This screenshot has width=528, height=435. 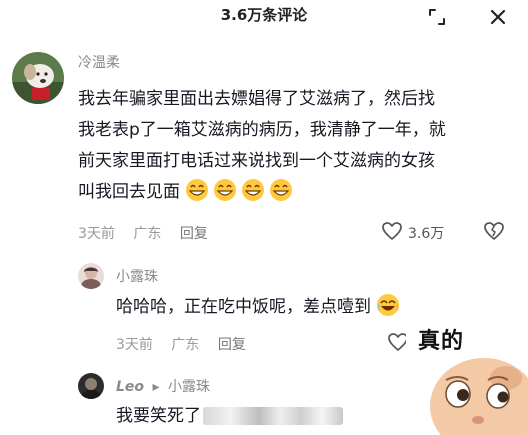 I want to click on reply-author-row: Leo ▸ 小露珠, so click(x=163, y=386).